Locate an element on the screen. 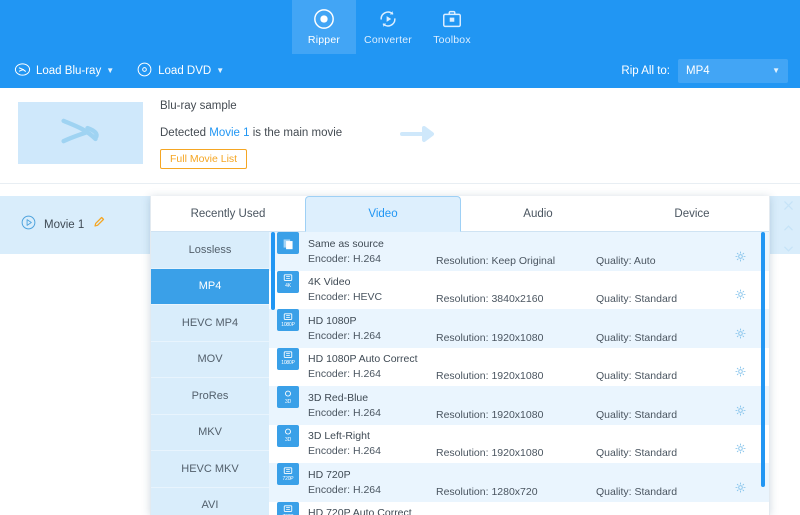 The image size is (800, 515). disc-thumbnail is located at coordinates (80, 133).